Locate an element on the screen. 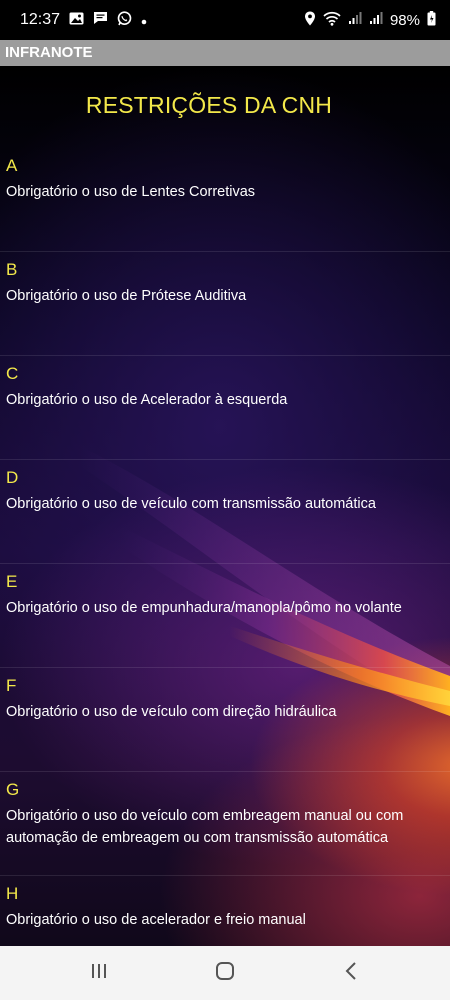 Image resolution: width=450 pixels, height=1000 pixels. restriction-letter: G is located at coordinates (13, 789).